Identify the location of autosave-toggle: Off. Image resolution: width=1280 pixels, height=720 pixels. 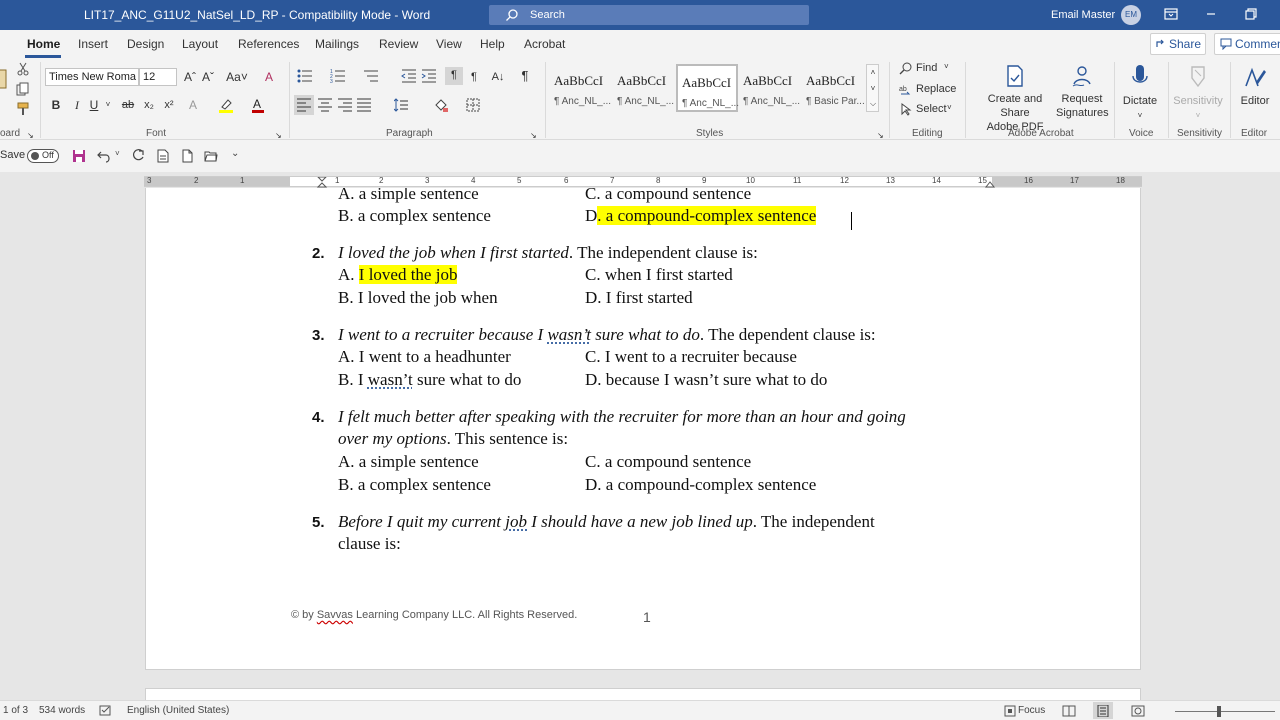
(43, 156).